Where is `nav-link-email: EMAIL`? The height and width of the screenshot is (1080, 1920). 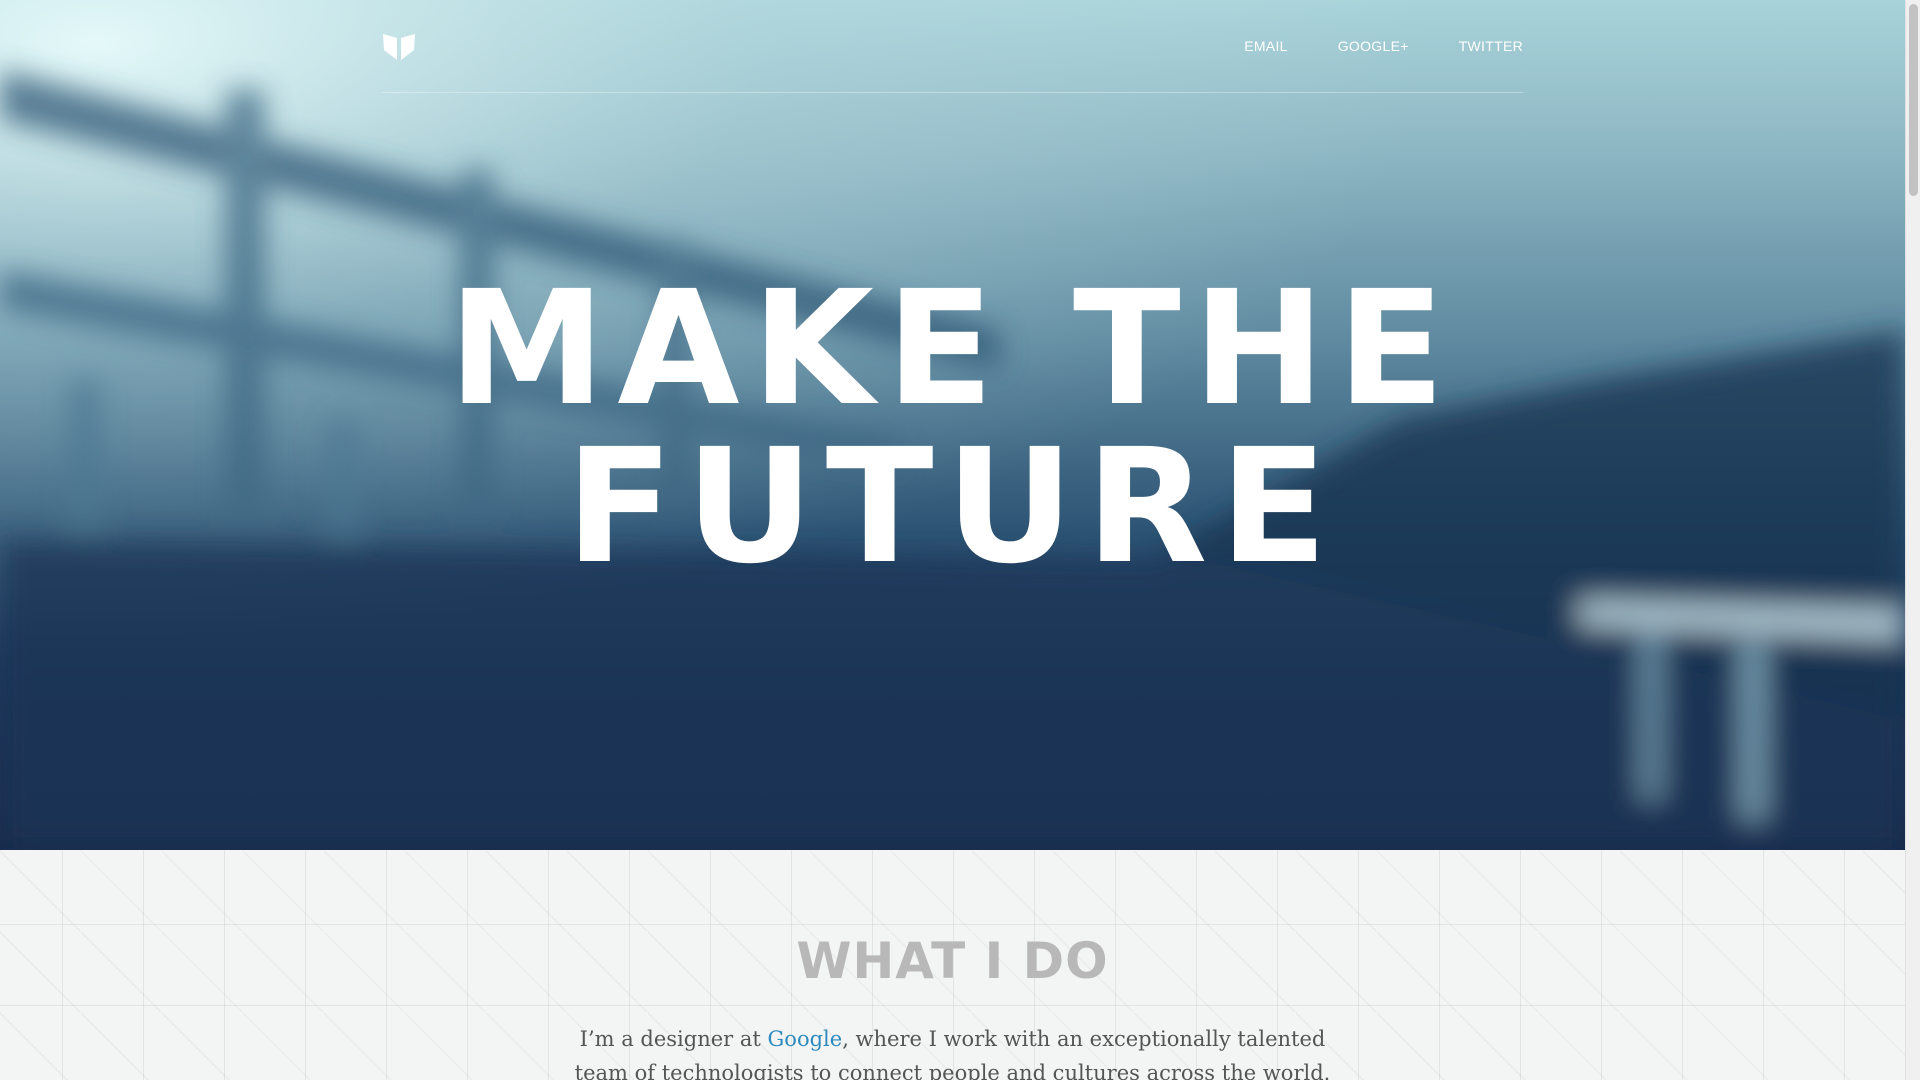 nav-link-email: EMAIL is located at coordinates (1266, 46).